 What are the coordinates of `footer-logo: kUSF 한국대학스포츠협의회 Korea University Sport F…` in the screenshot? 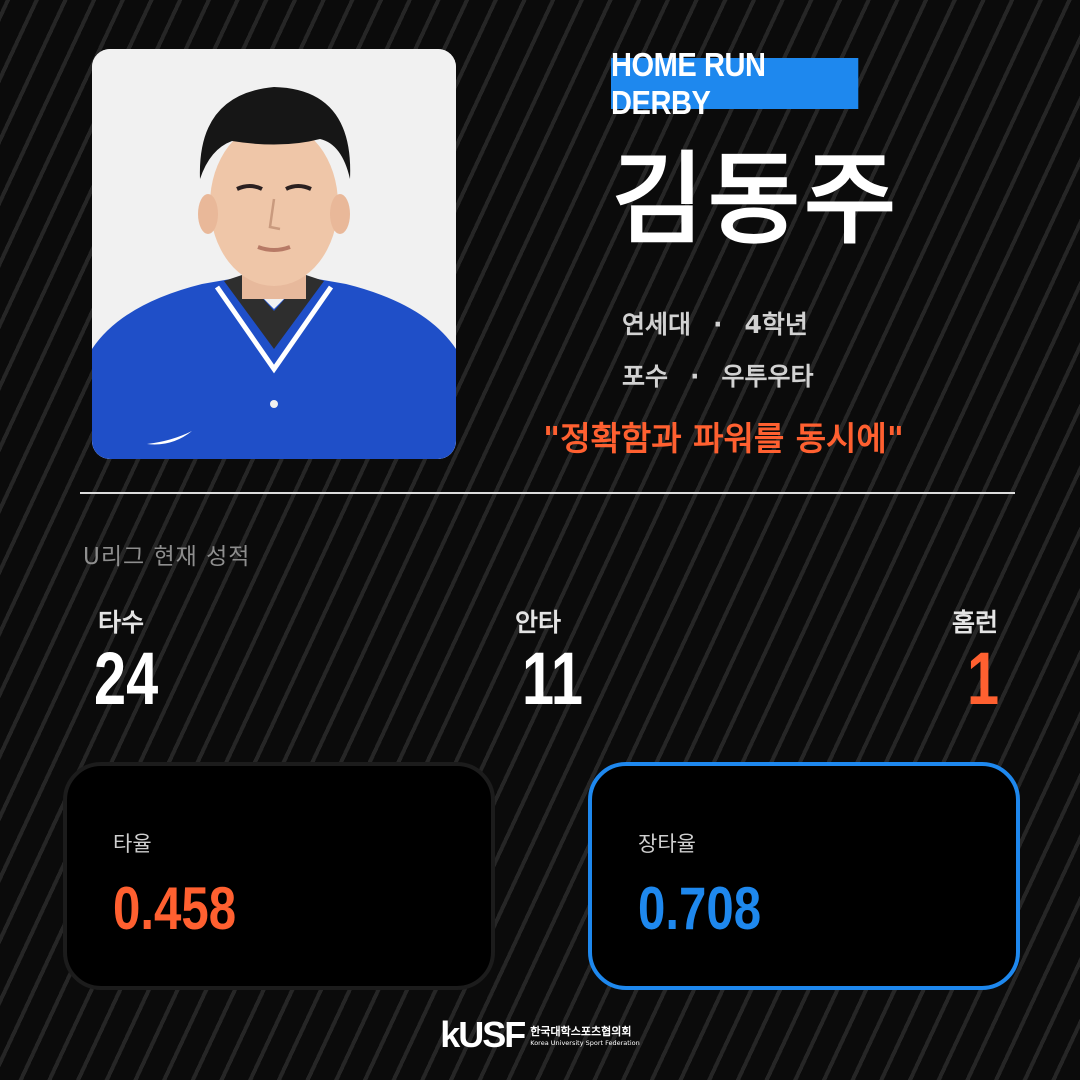 It's located at (540, 1035).